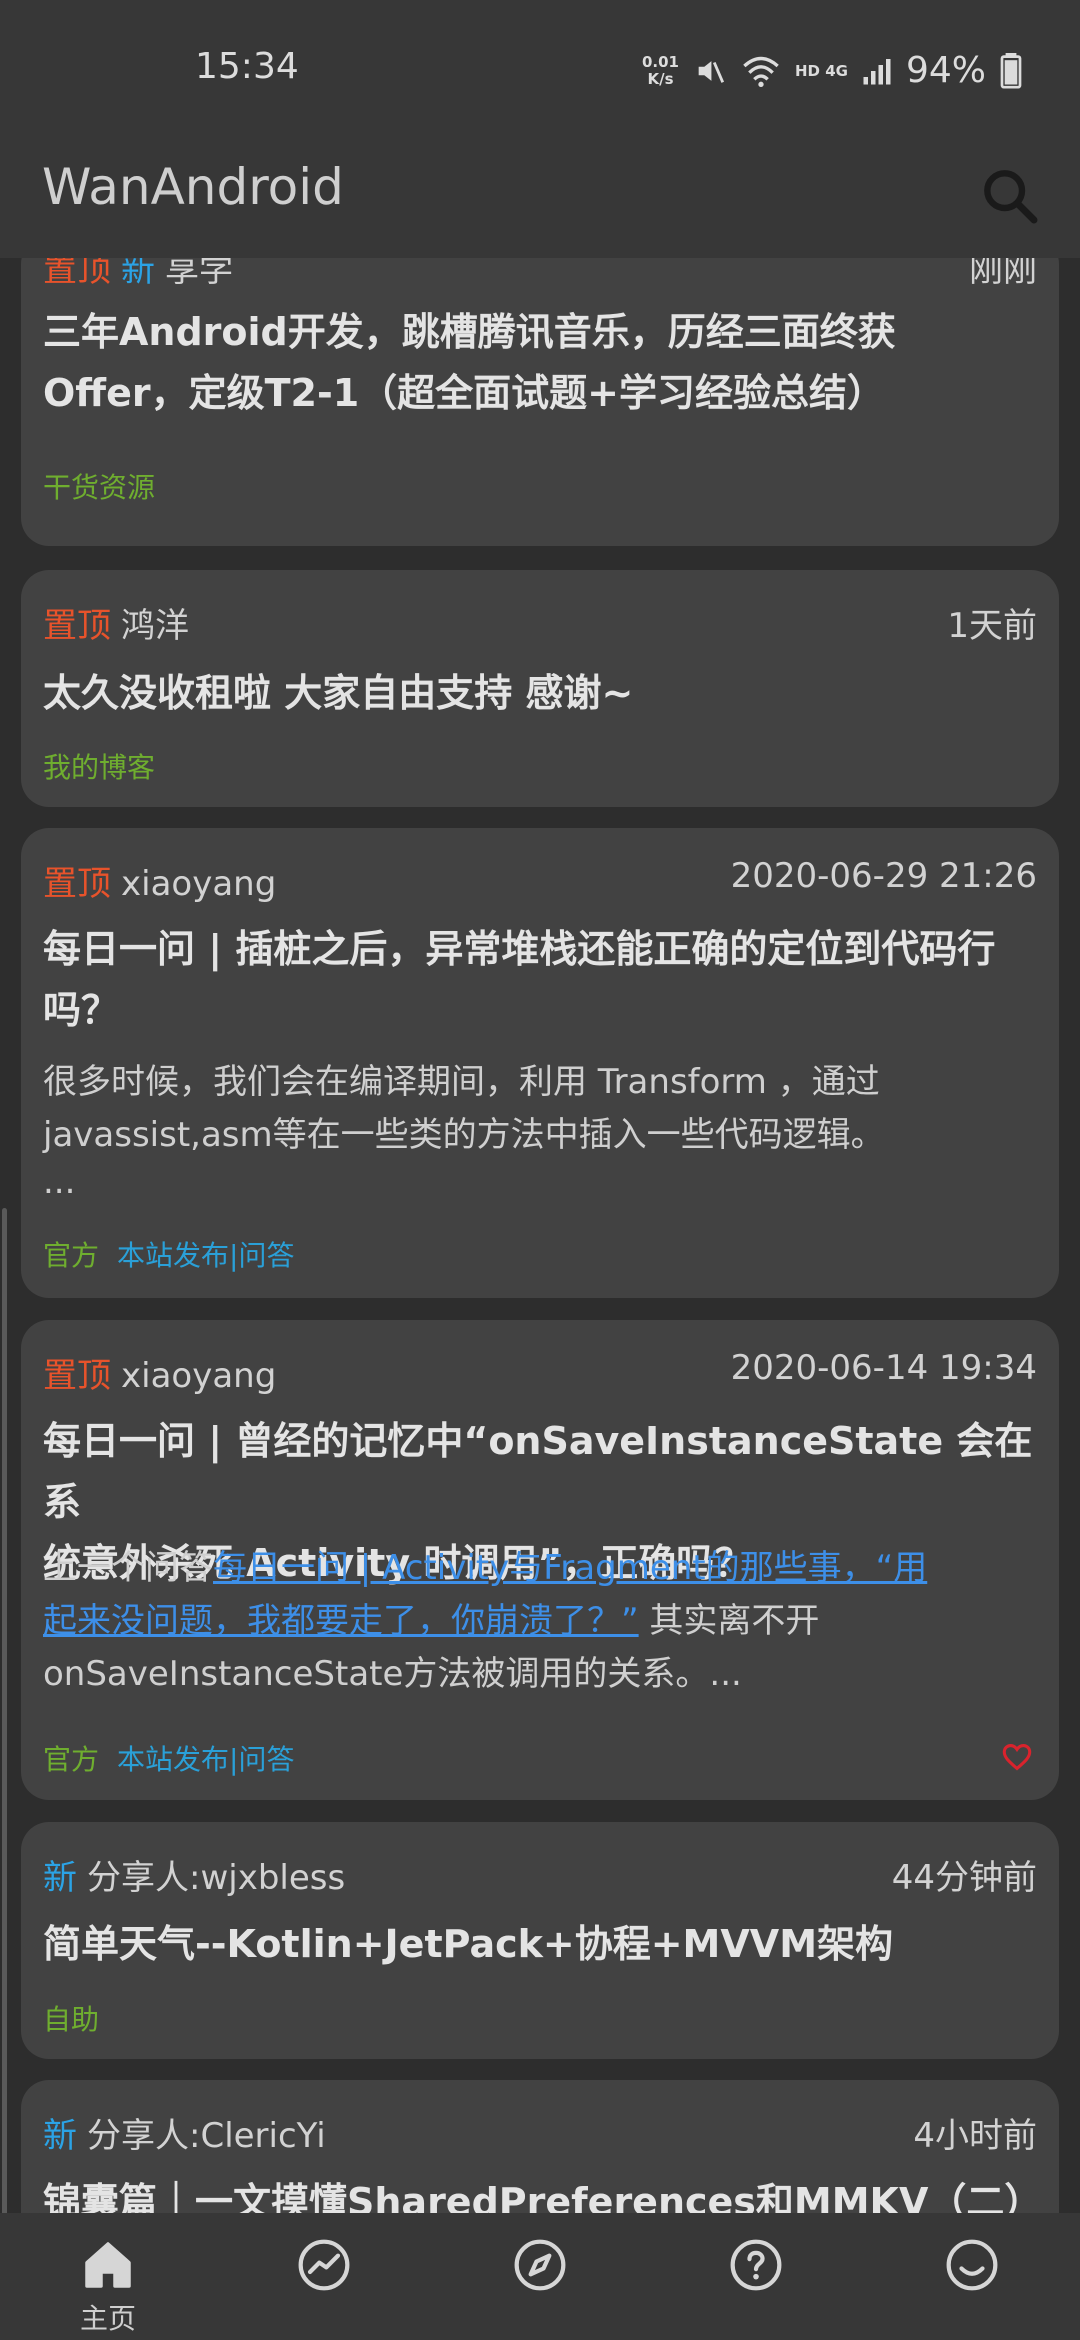 The width and height of the screenshot is (1080, 2340). Describe the element at coordinates (540, 980) in the screenshot. I see `article-title: 每日一问 | 插桩之后，异常堆栈还能正确的定位到代码行 吗？` at that location.